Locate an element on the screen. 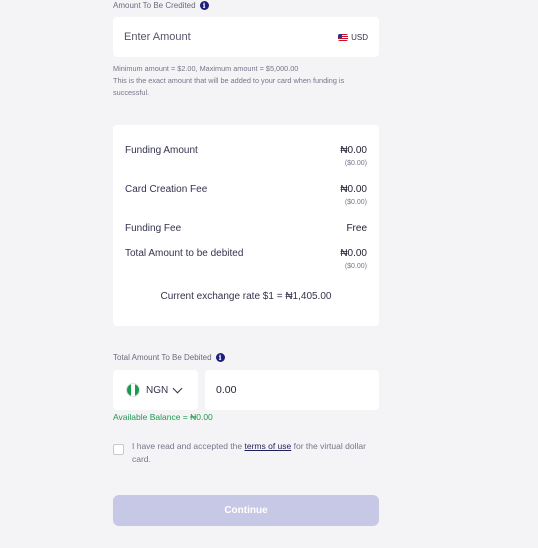  summary-row-funding-amount: Funding Amount ₦0.00 ($0.00) is located at coordinates (246, 156).